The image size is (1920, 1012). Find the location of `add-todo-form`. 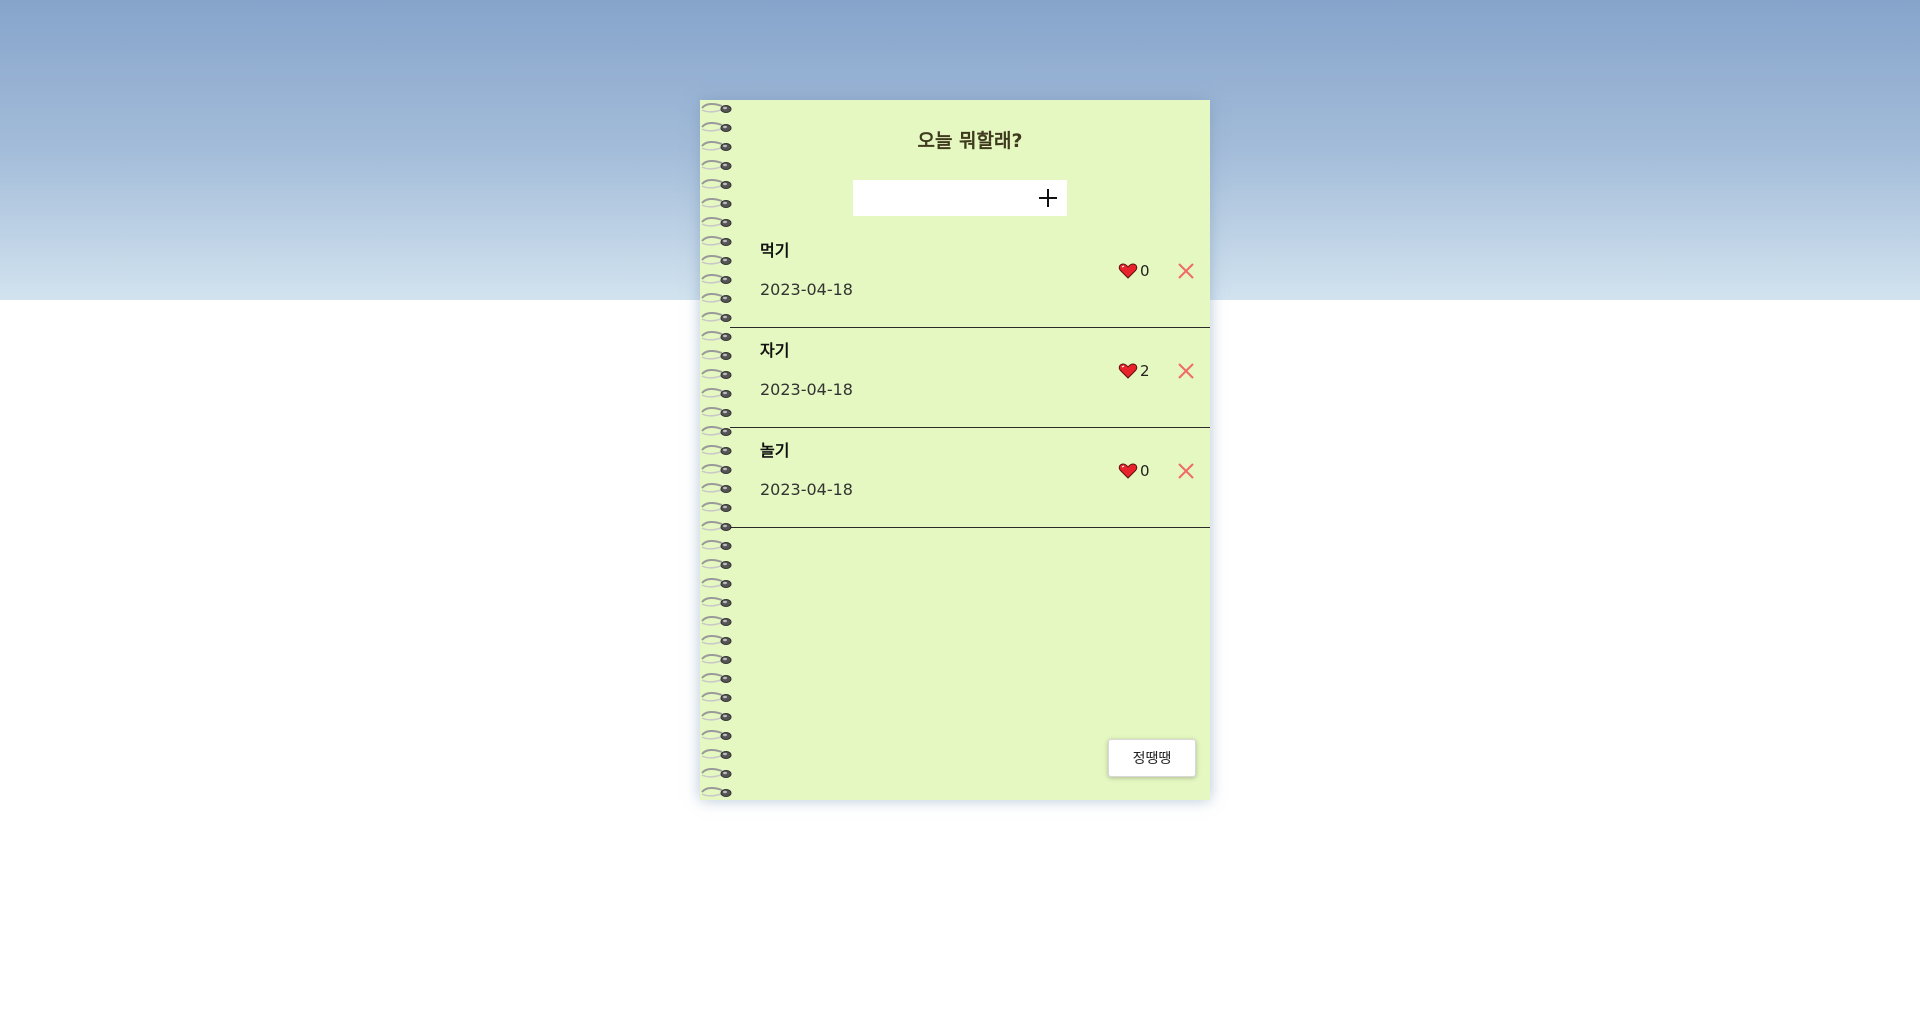

add-todo-form is located at coordinates (960, 198).